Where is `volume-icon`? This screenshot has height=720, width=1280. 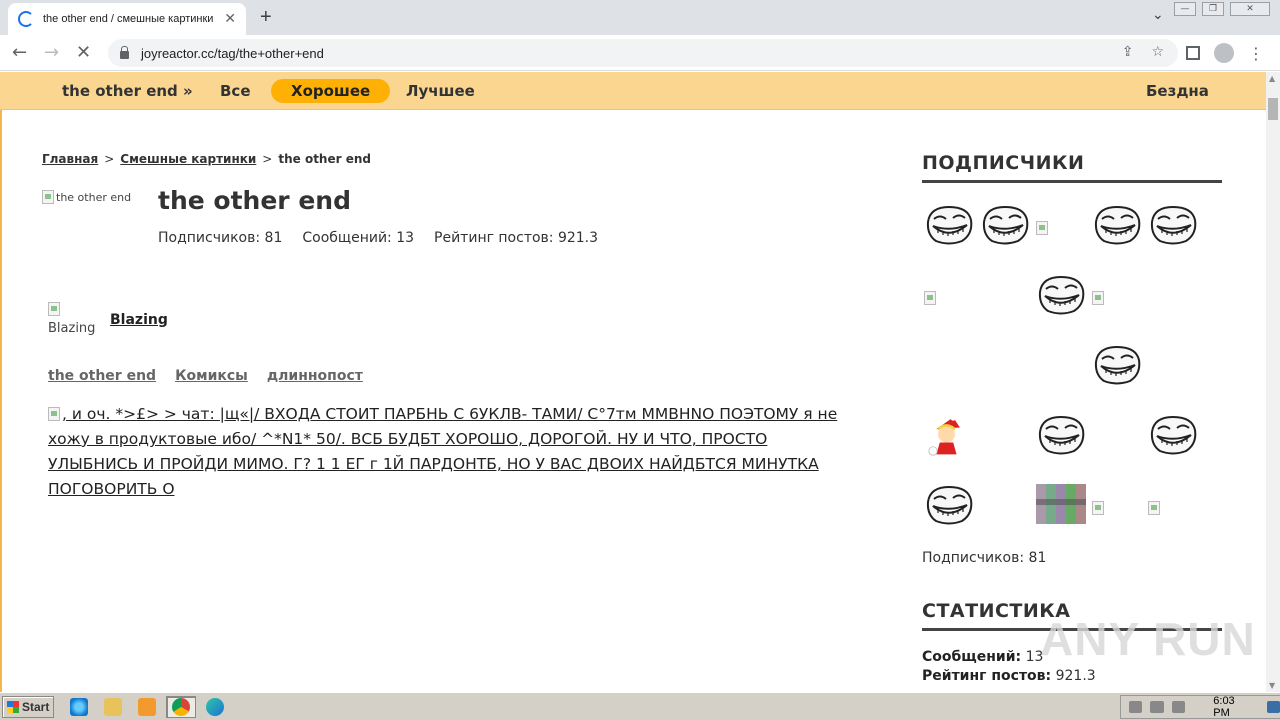
volume-icon is located at coordinates (1136, 707).